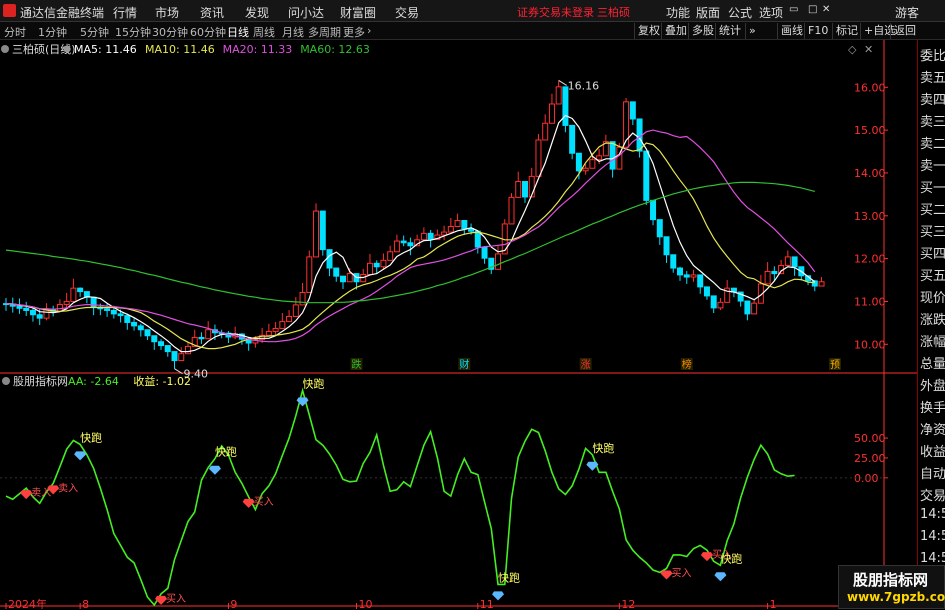 The height and width of the screenshot is (610, 945). What do you see at coordinates (932, 186) in the screenshot?
I see `sidebar-item: 买一` at bounding box center [932, 186].